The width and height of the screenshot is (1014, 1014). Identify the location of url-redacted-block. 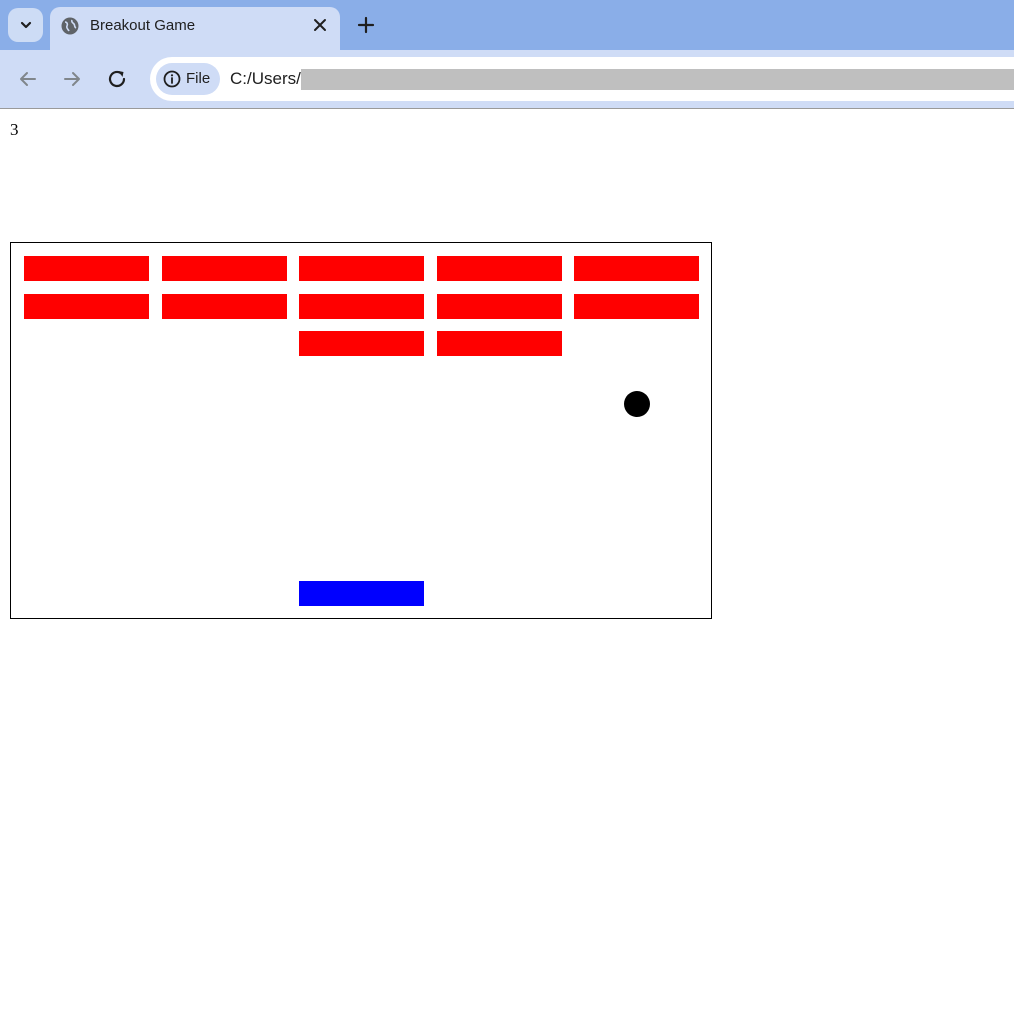
(657, 79).